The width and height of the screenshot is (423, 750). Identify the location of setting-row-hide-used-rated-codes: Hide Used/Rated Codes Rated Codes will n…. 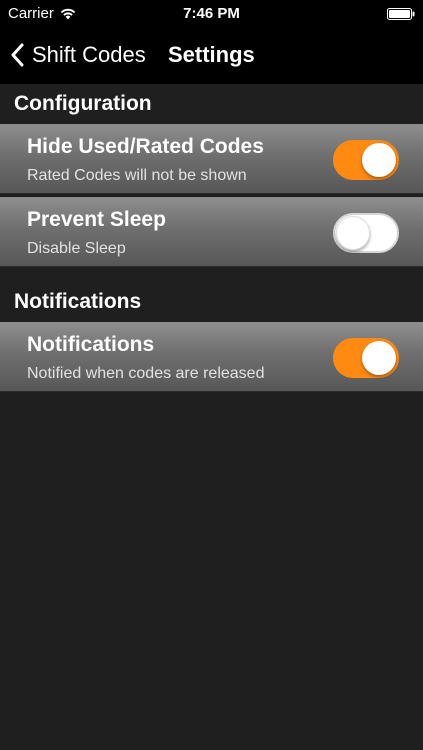
(211, 159).